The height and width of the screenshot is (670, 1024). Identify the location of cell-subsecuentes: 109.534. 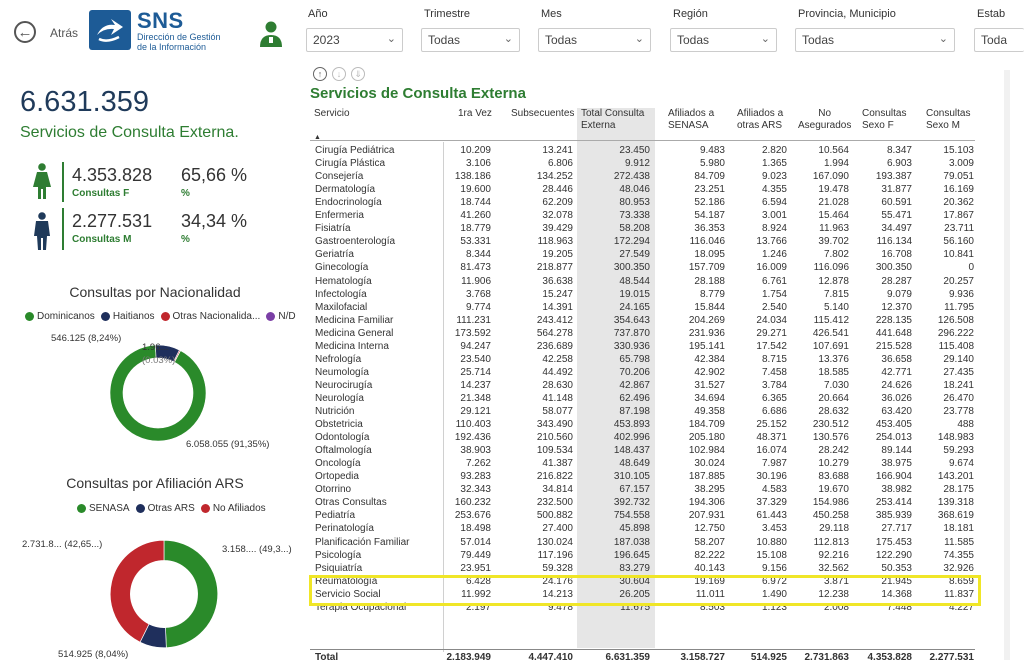
(554, 451).